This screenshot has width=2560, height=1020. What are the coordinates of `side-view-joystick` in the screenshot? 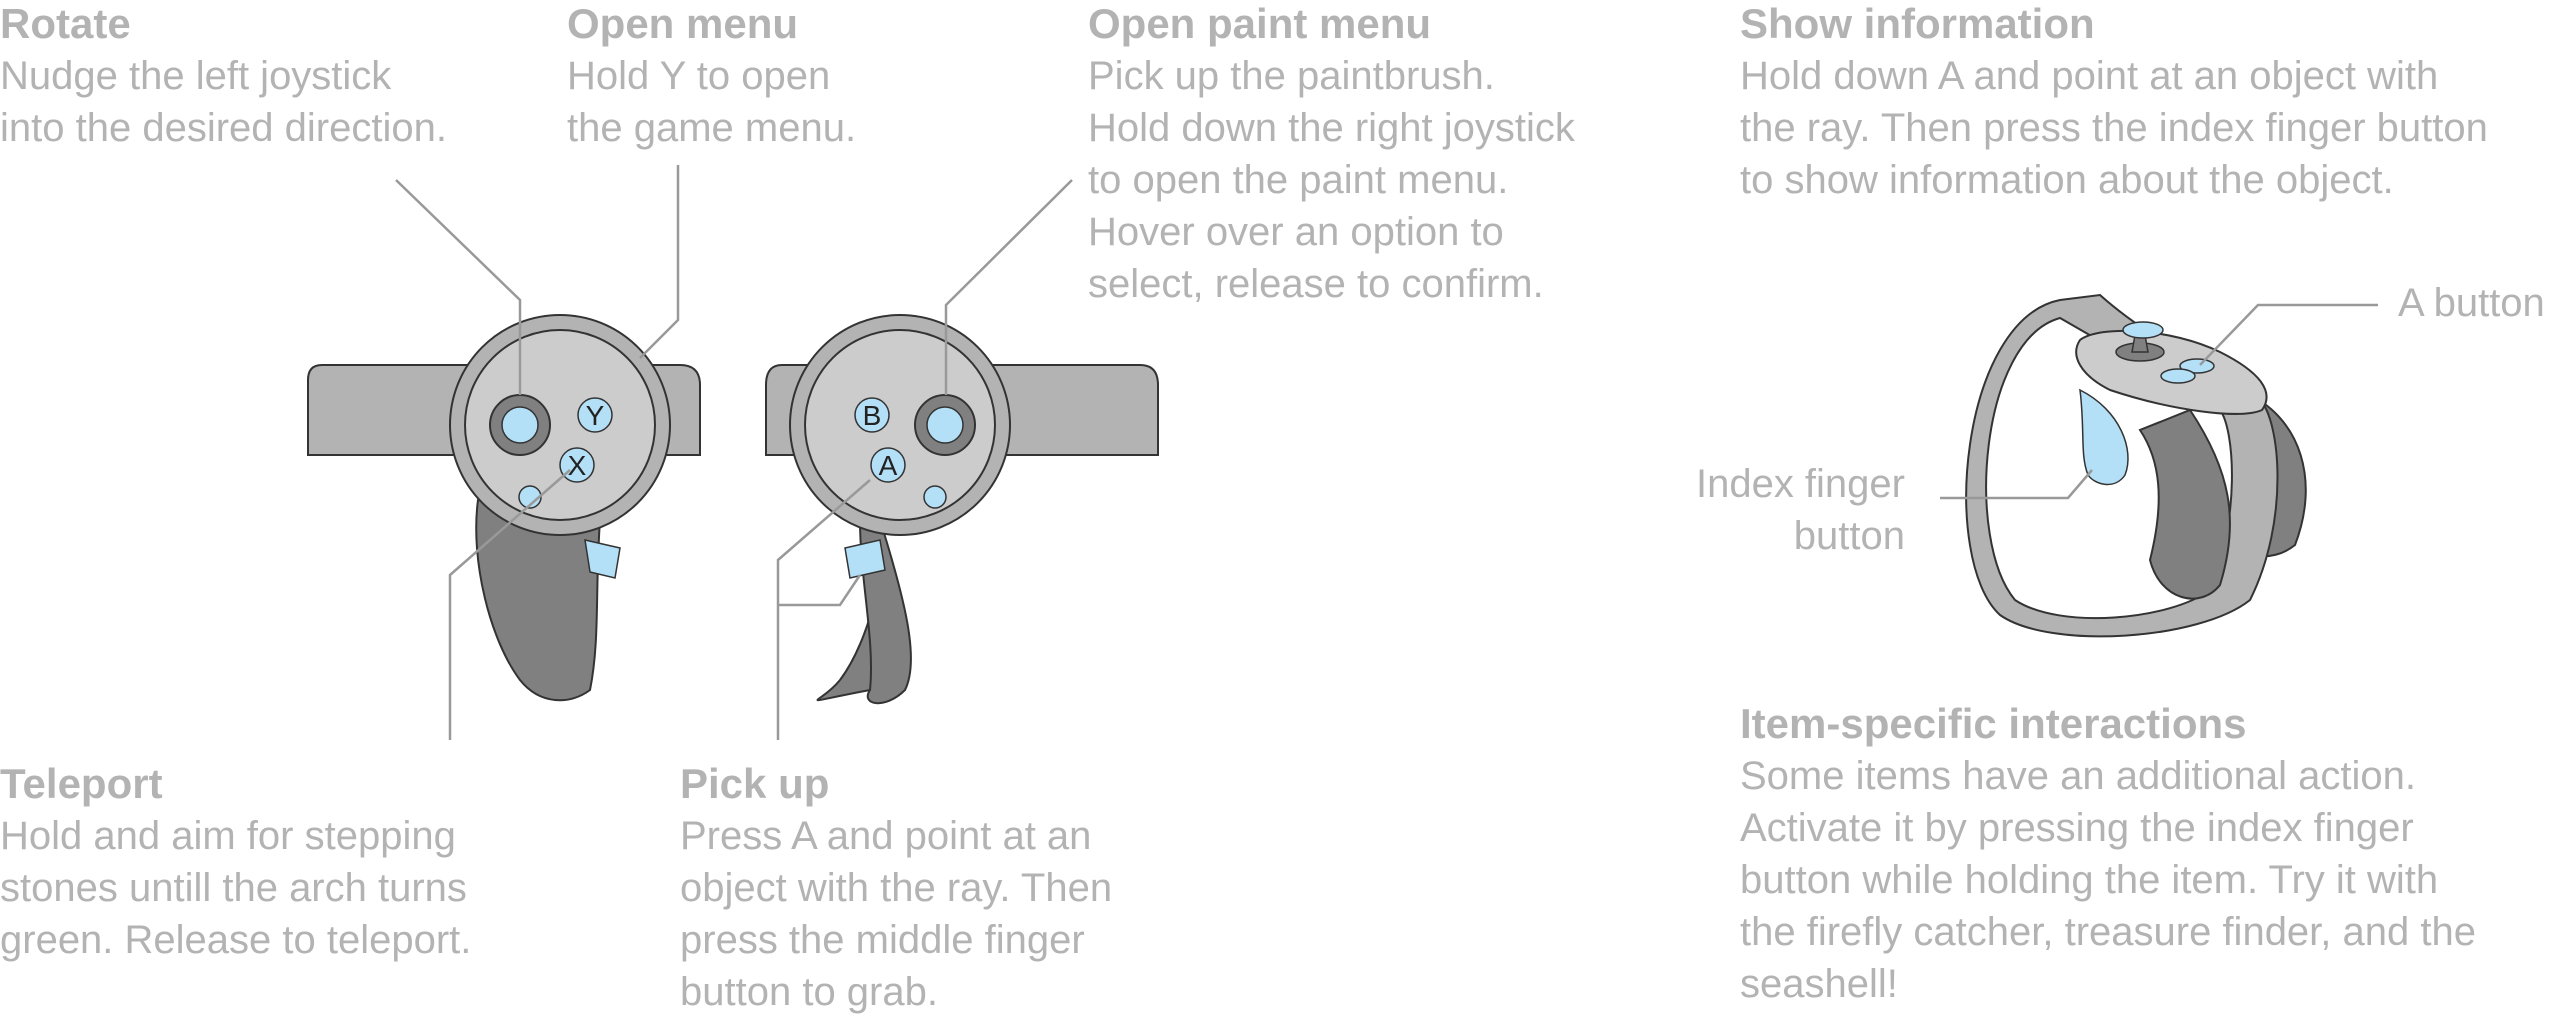 It's located at (2143, 330).